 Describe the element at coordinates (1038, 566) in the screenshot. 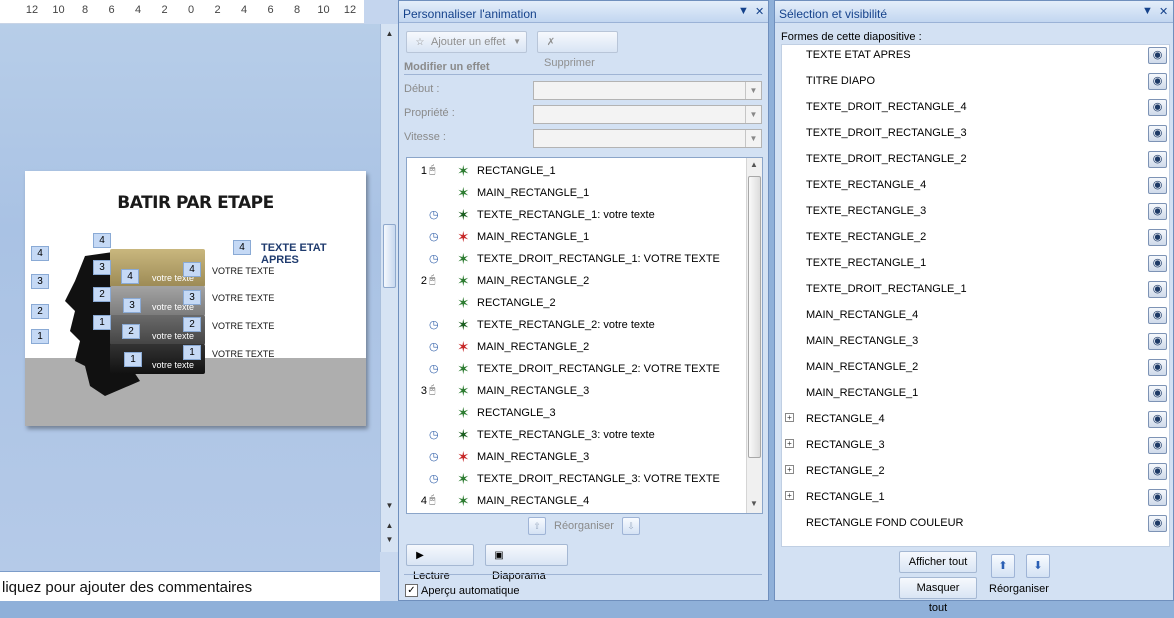

I see `move-down-icon: ⬇` at that location.